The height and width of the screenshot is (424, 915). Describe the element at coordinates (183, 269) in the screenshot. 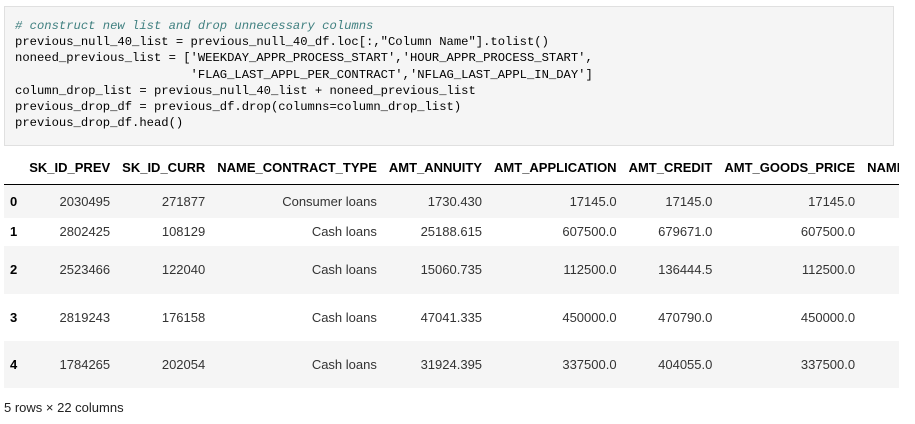

I see `table-cell: 122040` at that location.